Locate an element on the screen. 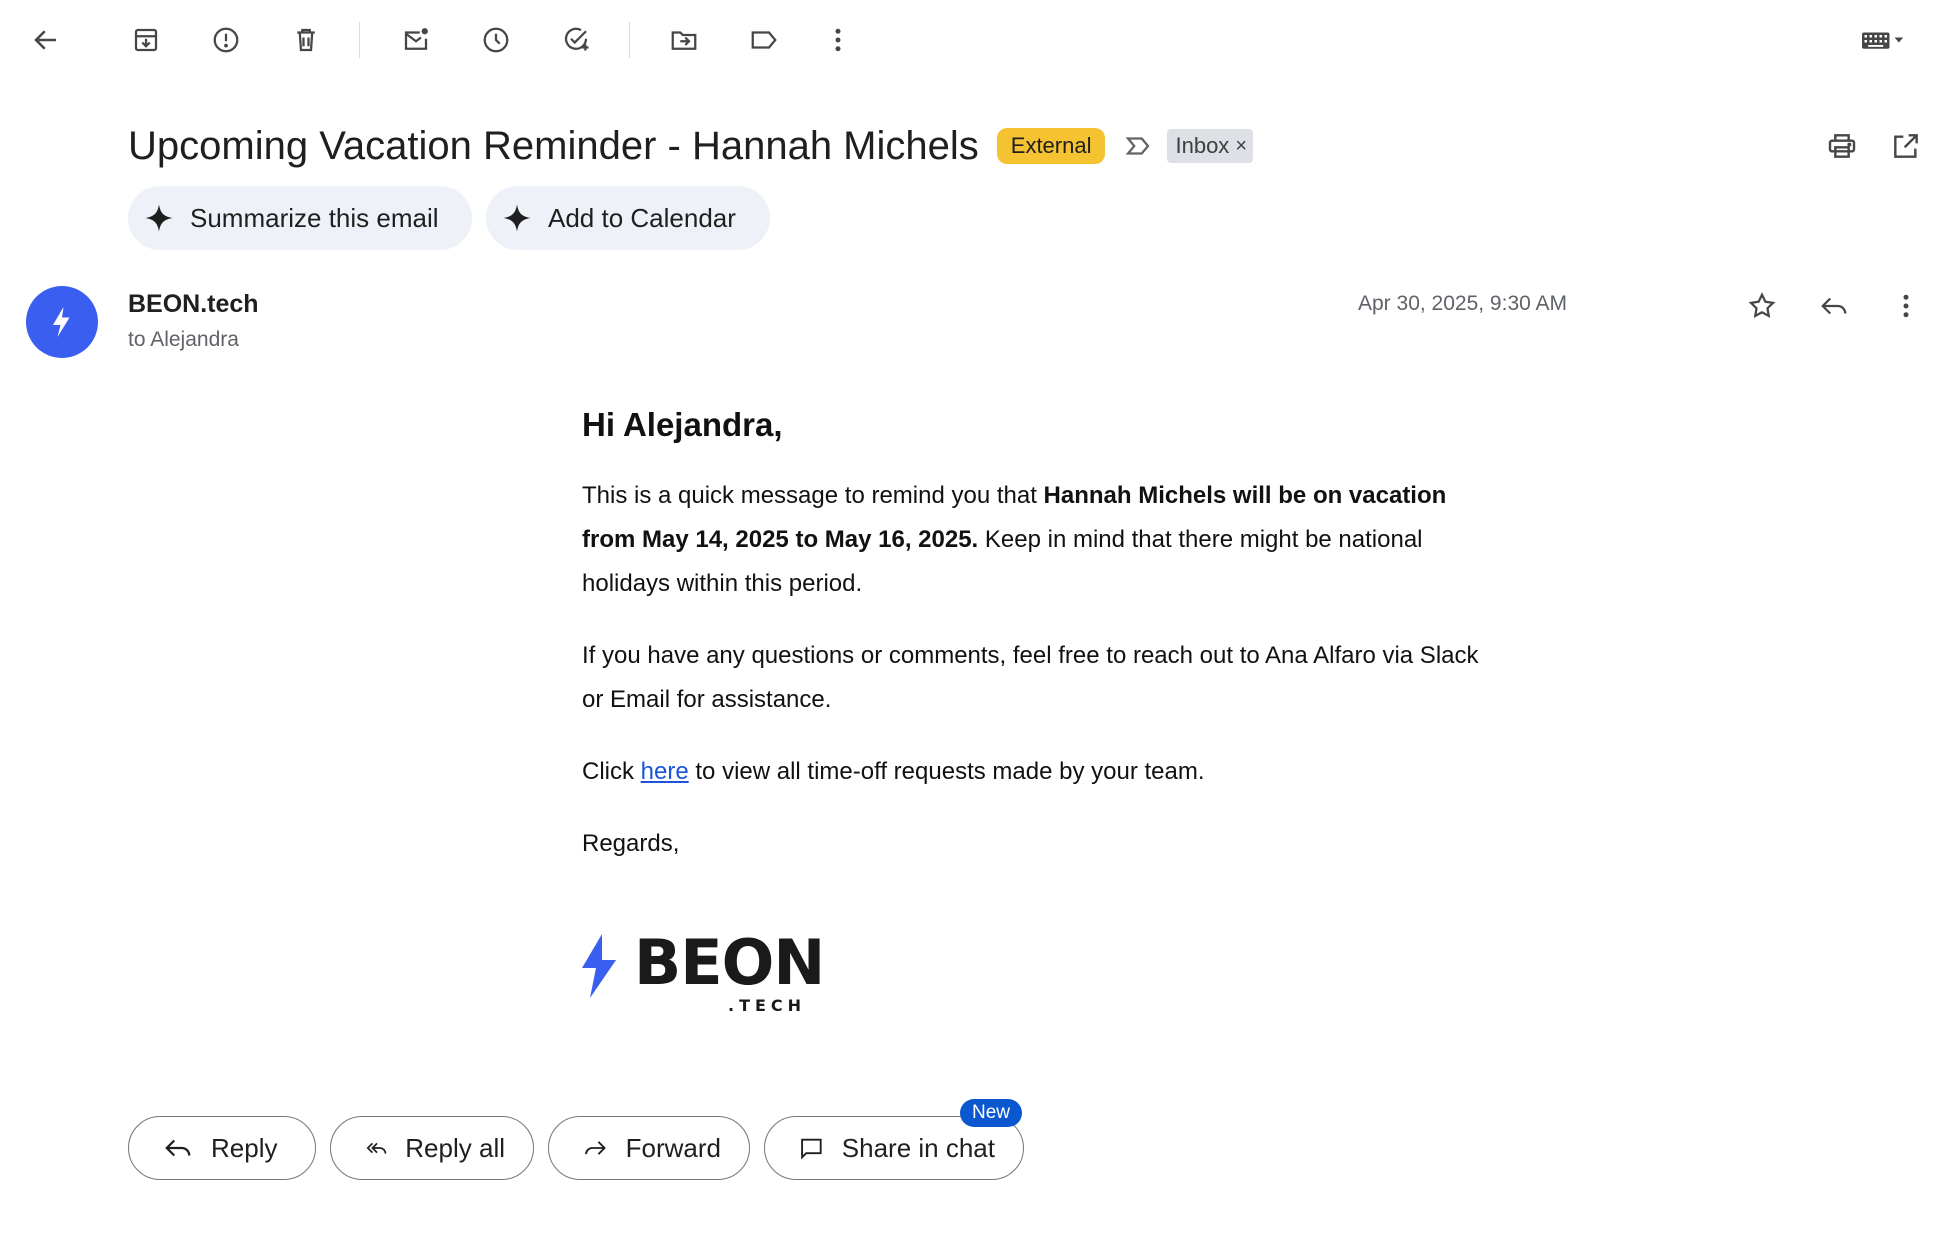 This screenshot has height=1240, width=1938. logo-wordmark: BEON is located at coordinates (729, 962).